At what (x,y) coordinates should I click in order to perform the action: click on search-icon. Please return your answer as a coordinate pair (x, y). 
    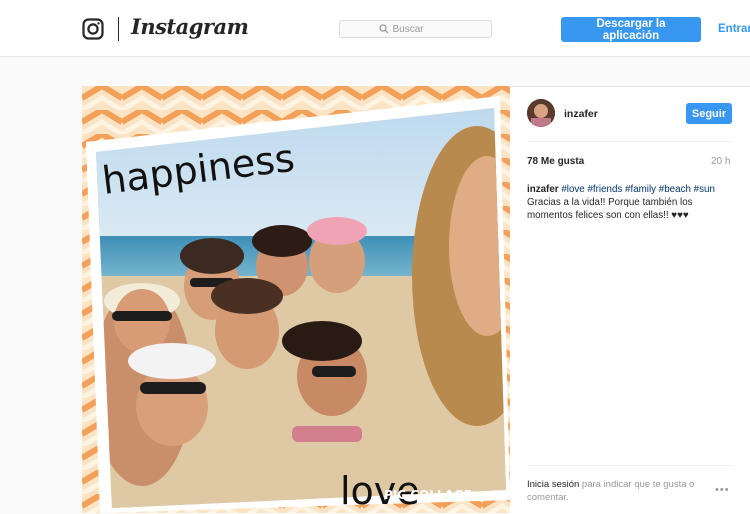
    Looking at the image, I should click on (383, 29).